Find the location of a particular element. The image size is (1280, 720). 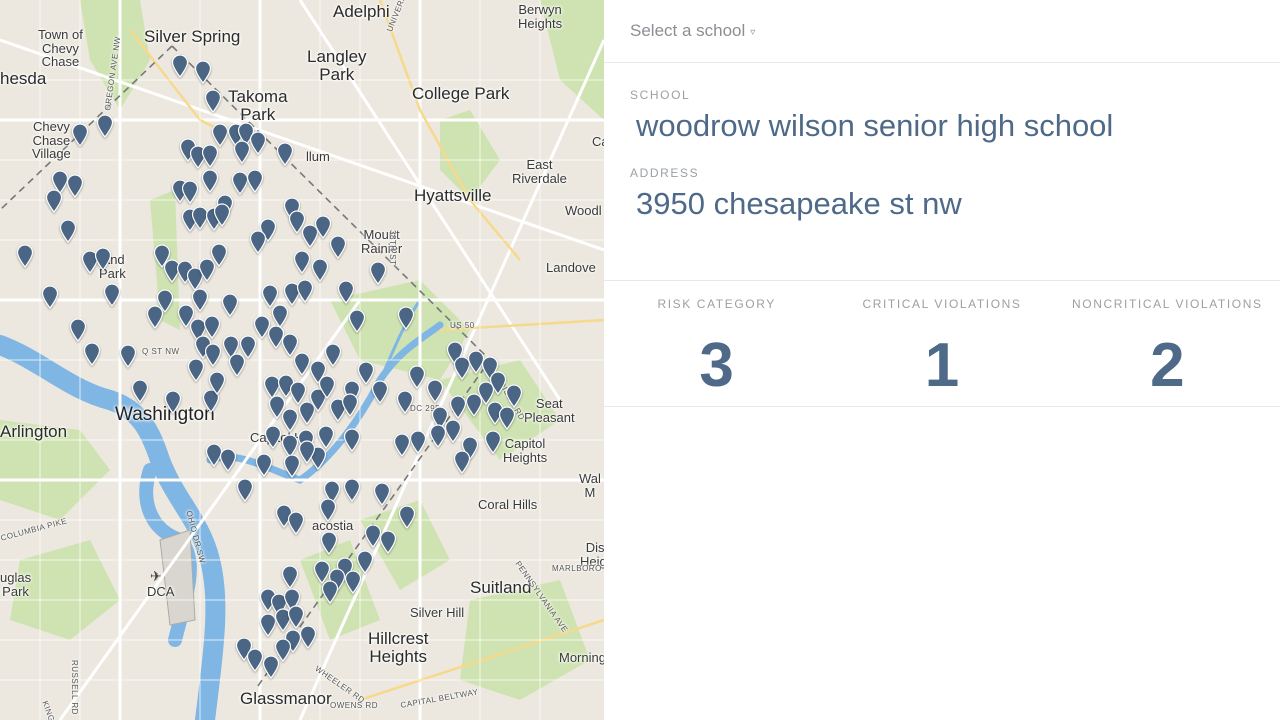

airport-icon: ✈ is located at coordinates (156, 576).